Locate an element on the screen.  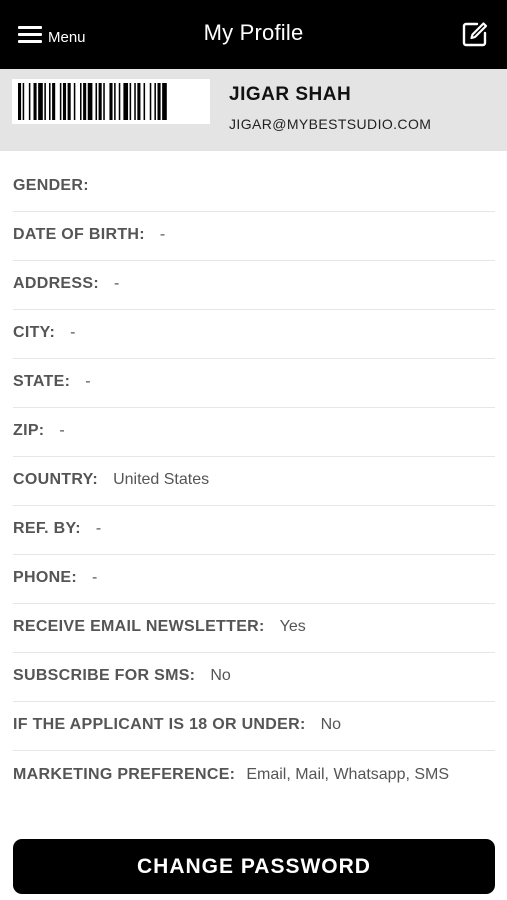
field-ref-by: REF. BY: - is located at coordinates (254, 530).